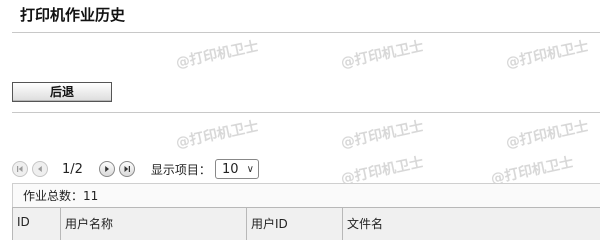 The height and width of the screenshot is (240, 600). Describe the element at coordinates (153, 224) in the screenshot. I see `column-header-username: 用户名称` at that location.